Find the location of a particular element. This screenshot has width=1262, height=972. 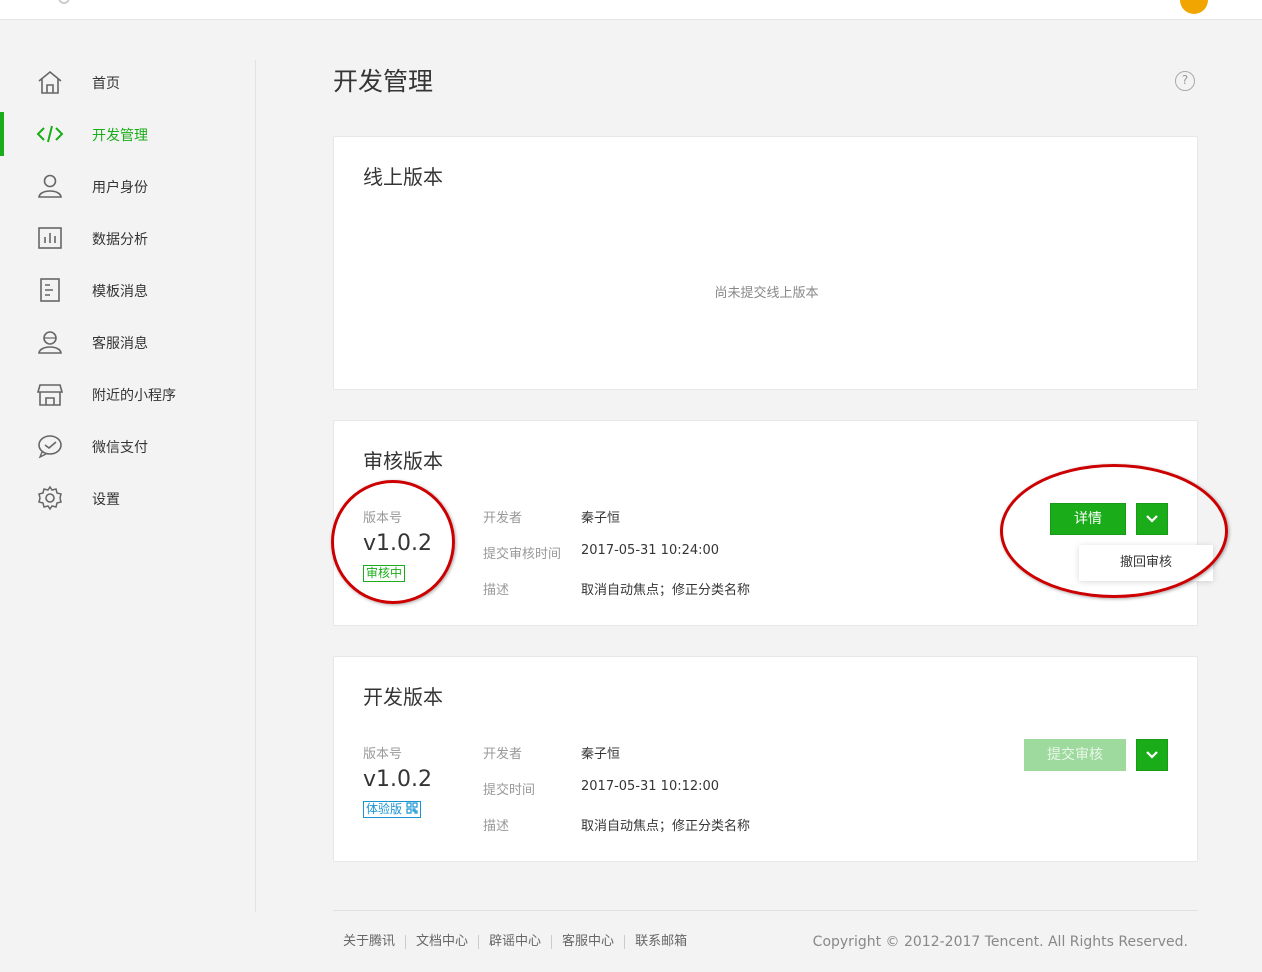

sidebar-item-home: 首页 is located at coordinates (128, 82).